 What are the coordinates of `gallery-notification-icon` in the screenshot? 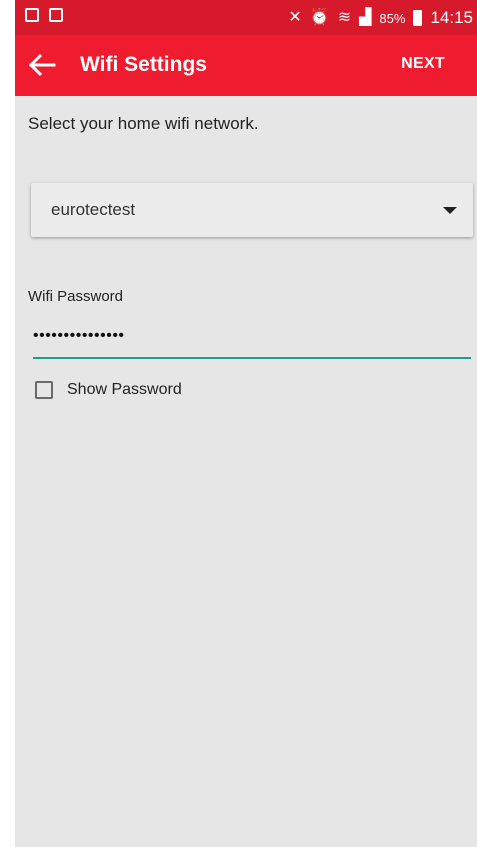 It's located at (32, 15).